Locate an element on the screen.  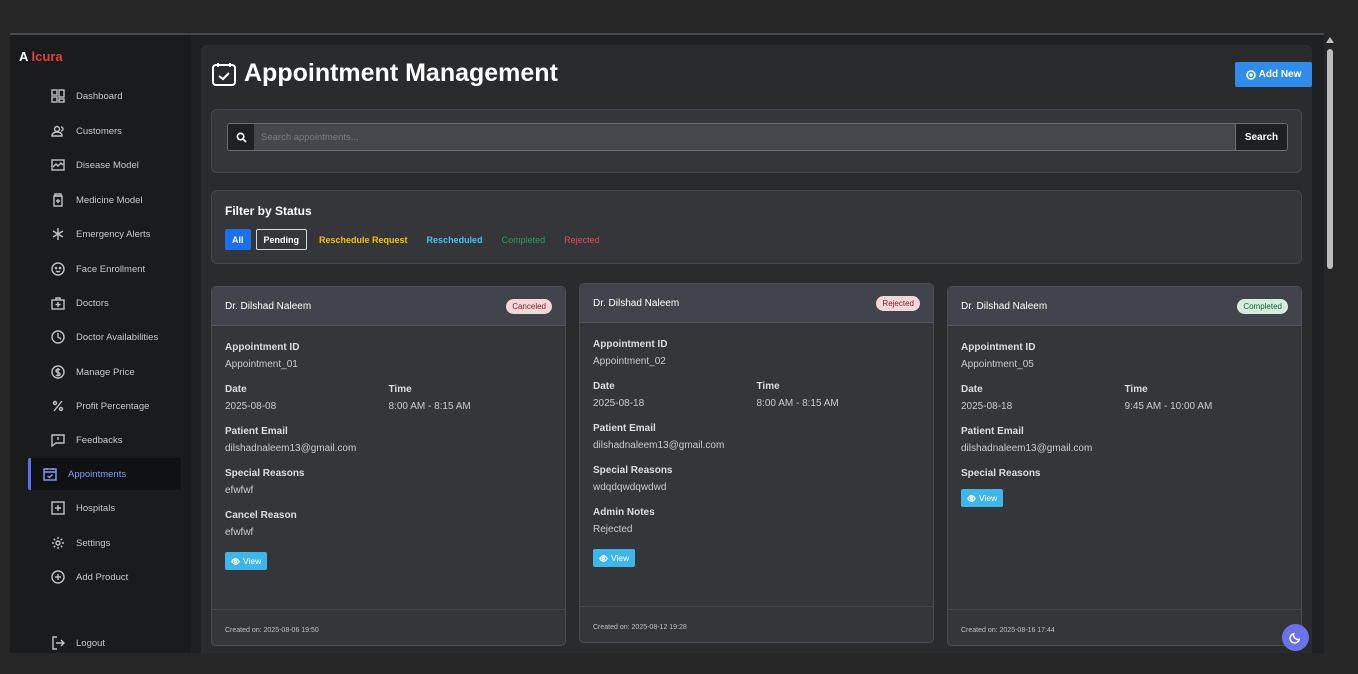
appointment-id: Appointment_01 is located at coordinates (261, 364).